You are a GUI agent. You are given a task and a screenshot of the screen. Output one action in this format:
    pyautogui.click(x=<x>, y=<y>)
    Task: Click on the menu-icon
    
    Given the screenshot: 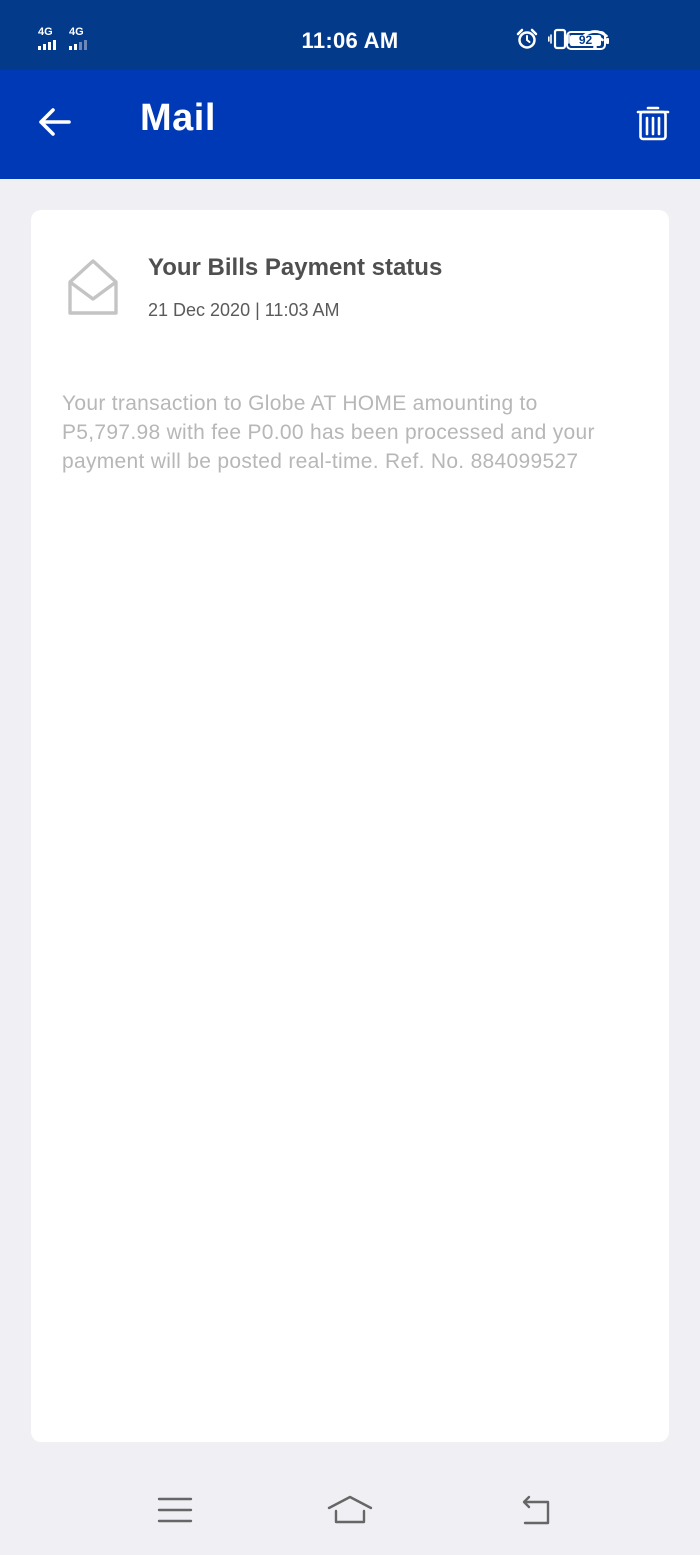 What is the action you would take?
    pyautogui.click(x=175, y=1512)
    